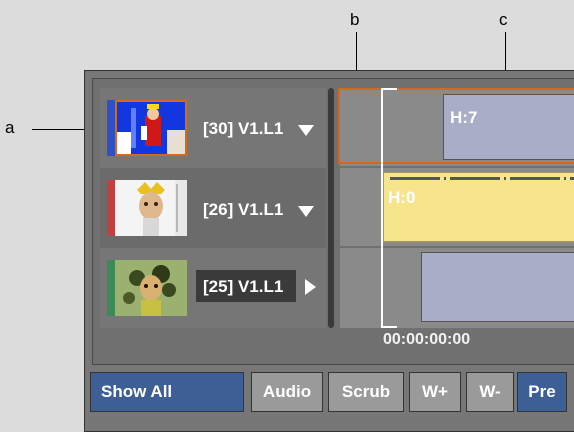  Describe the element at coordinates (389, 327) in the screenshot. I see `region-bottom-marker` at that location.